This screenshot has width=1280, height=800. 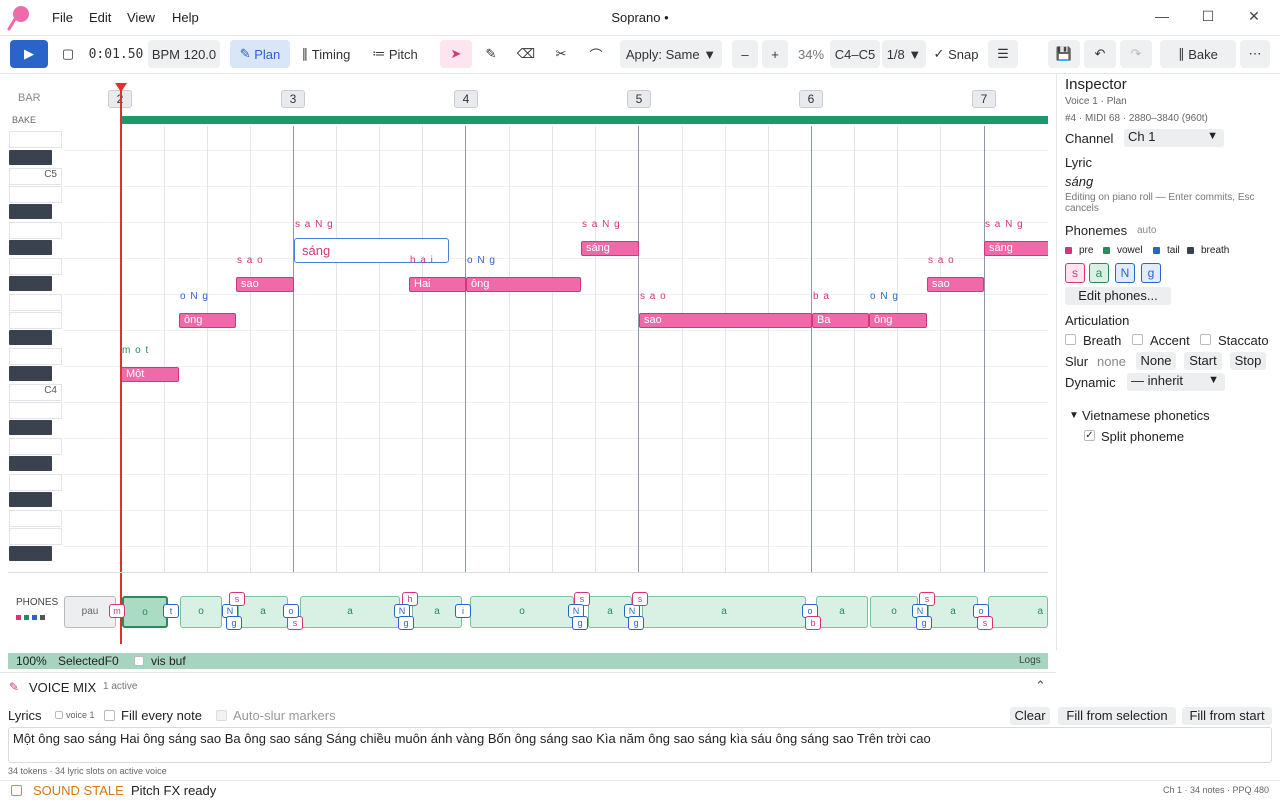 I want to click on mixer-icon: ☰, so click(x=1003, y=54).